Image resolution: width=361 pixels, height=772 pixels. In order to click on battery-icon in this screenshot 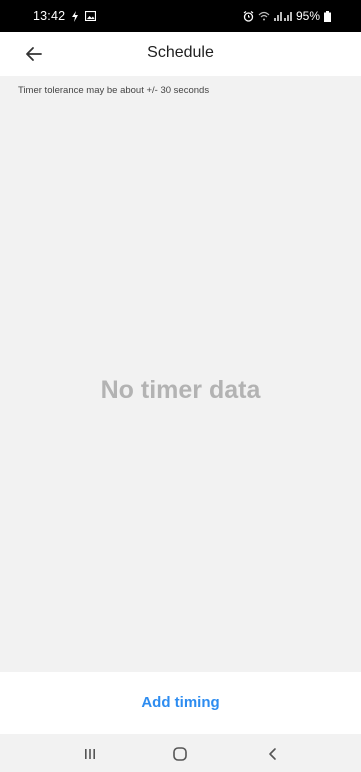, I will do `click(327, 16)`.